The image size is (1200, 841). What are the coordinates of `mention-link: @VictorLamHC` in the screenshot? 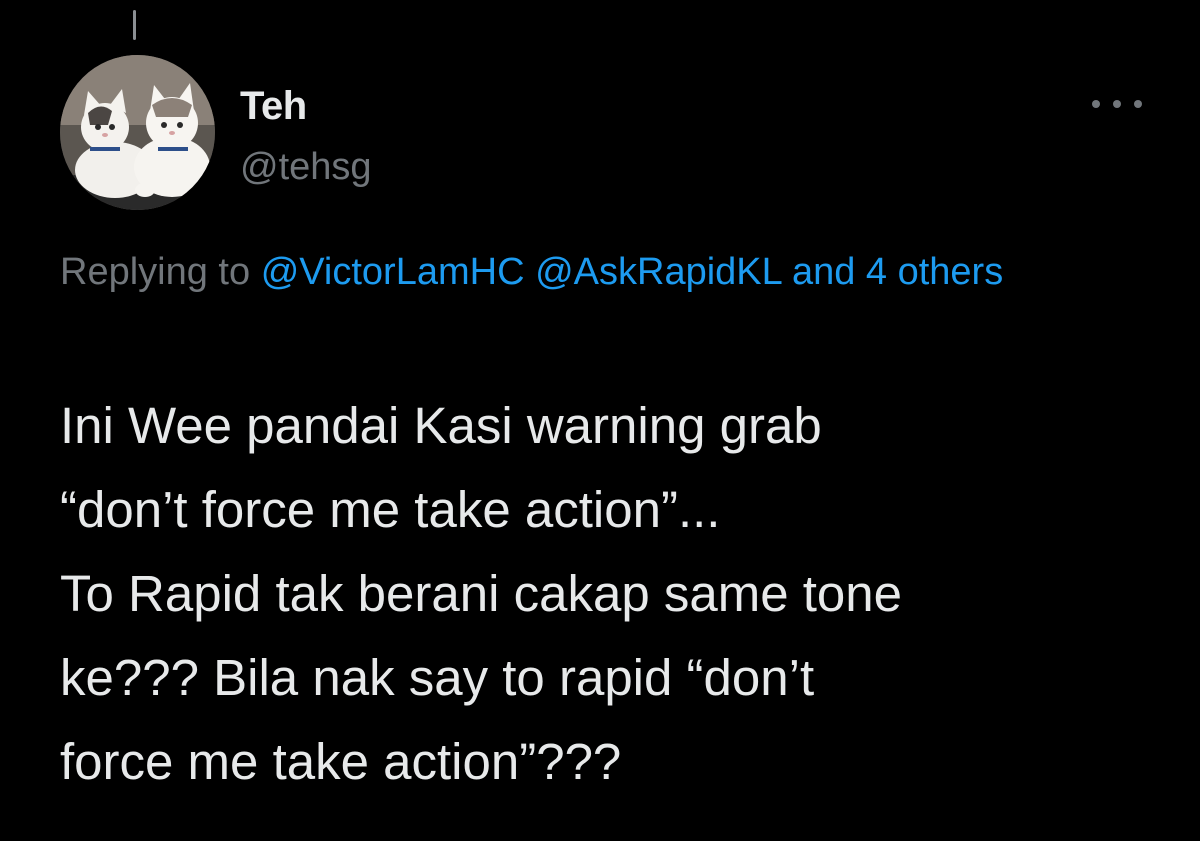 It's located at (393, 272).